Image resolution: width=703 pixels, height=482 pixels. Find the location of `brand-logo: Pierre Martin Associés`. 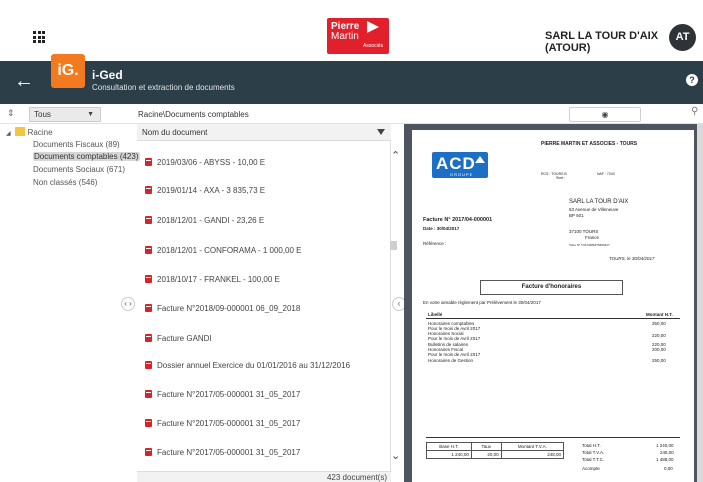

brand-logo: Pierre Martin Associés is located at coordinates (358, 36).